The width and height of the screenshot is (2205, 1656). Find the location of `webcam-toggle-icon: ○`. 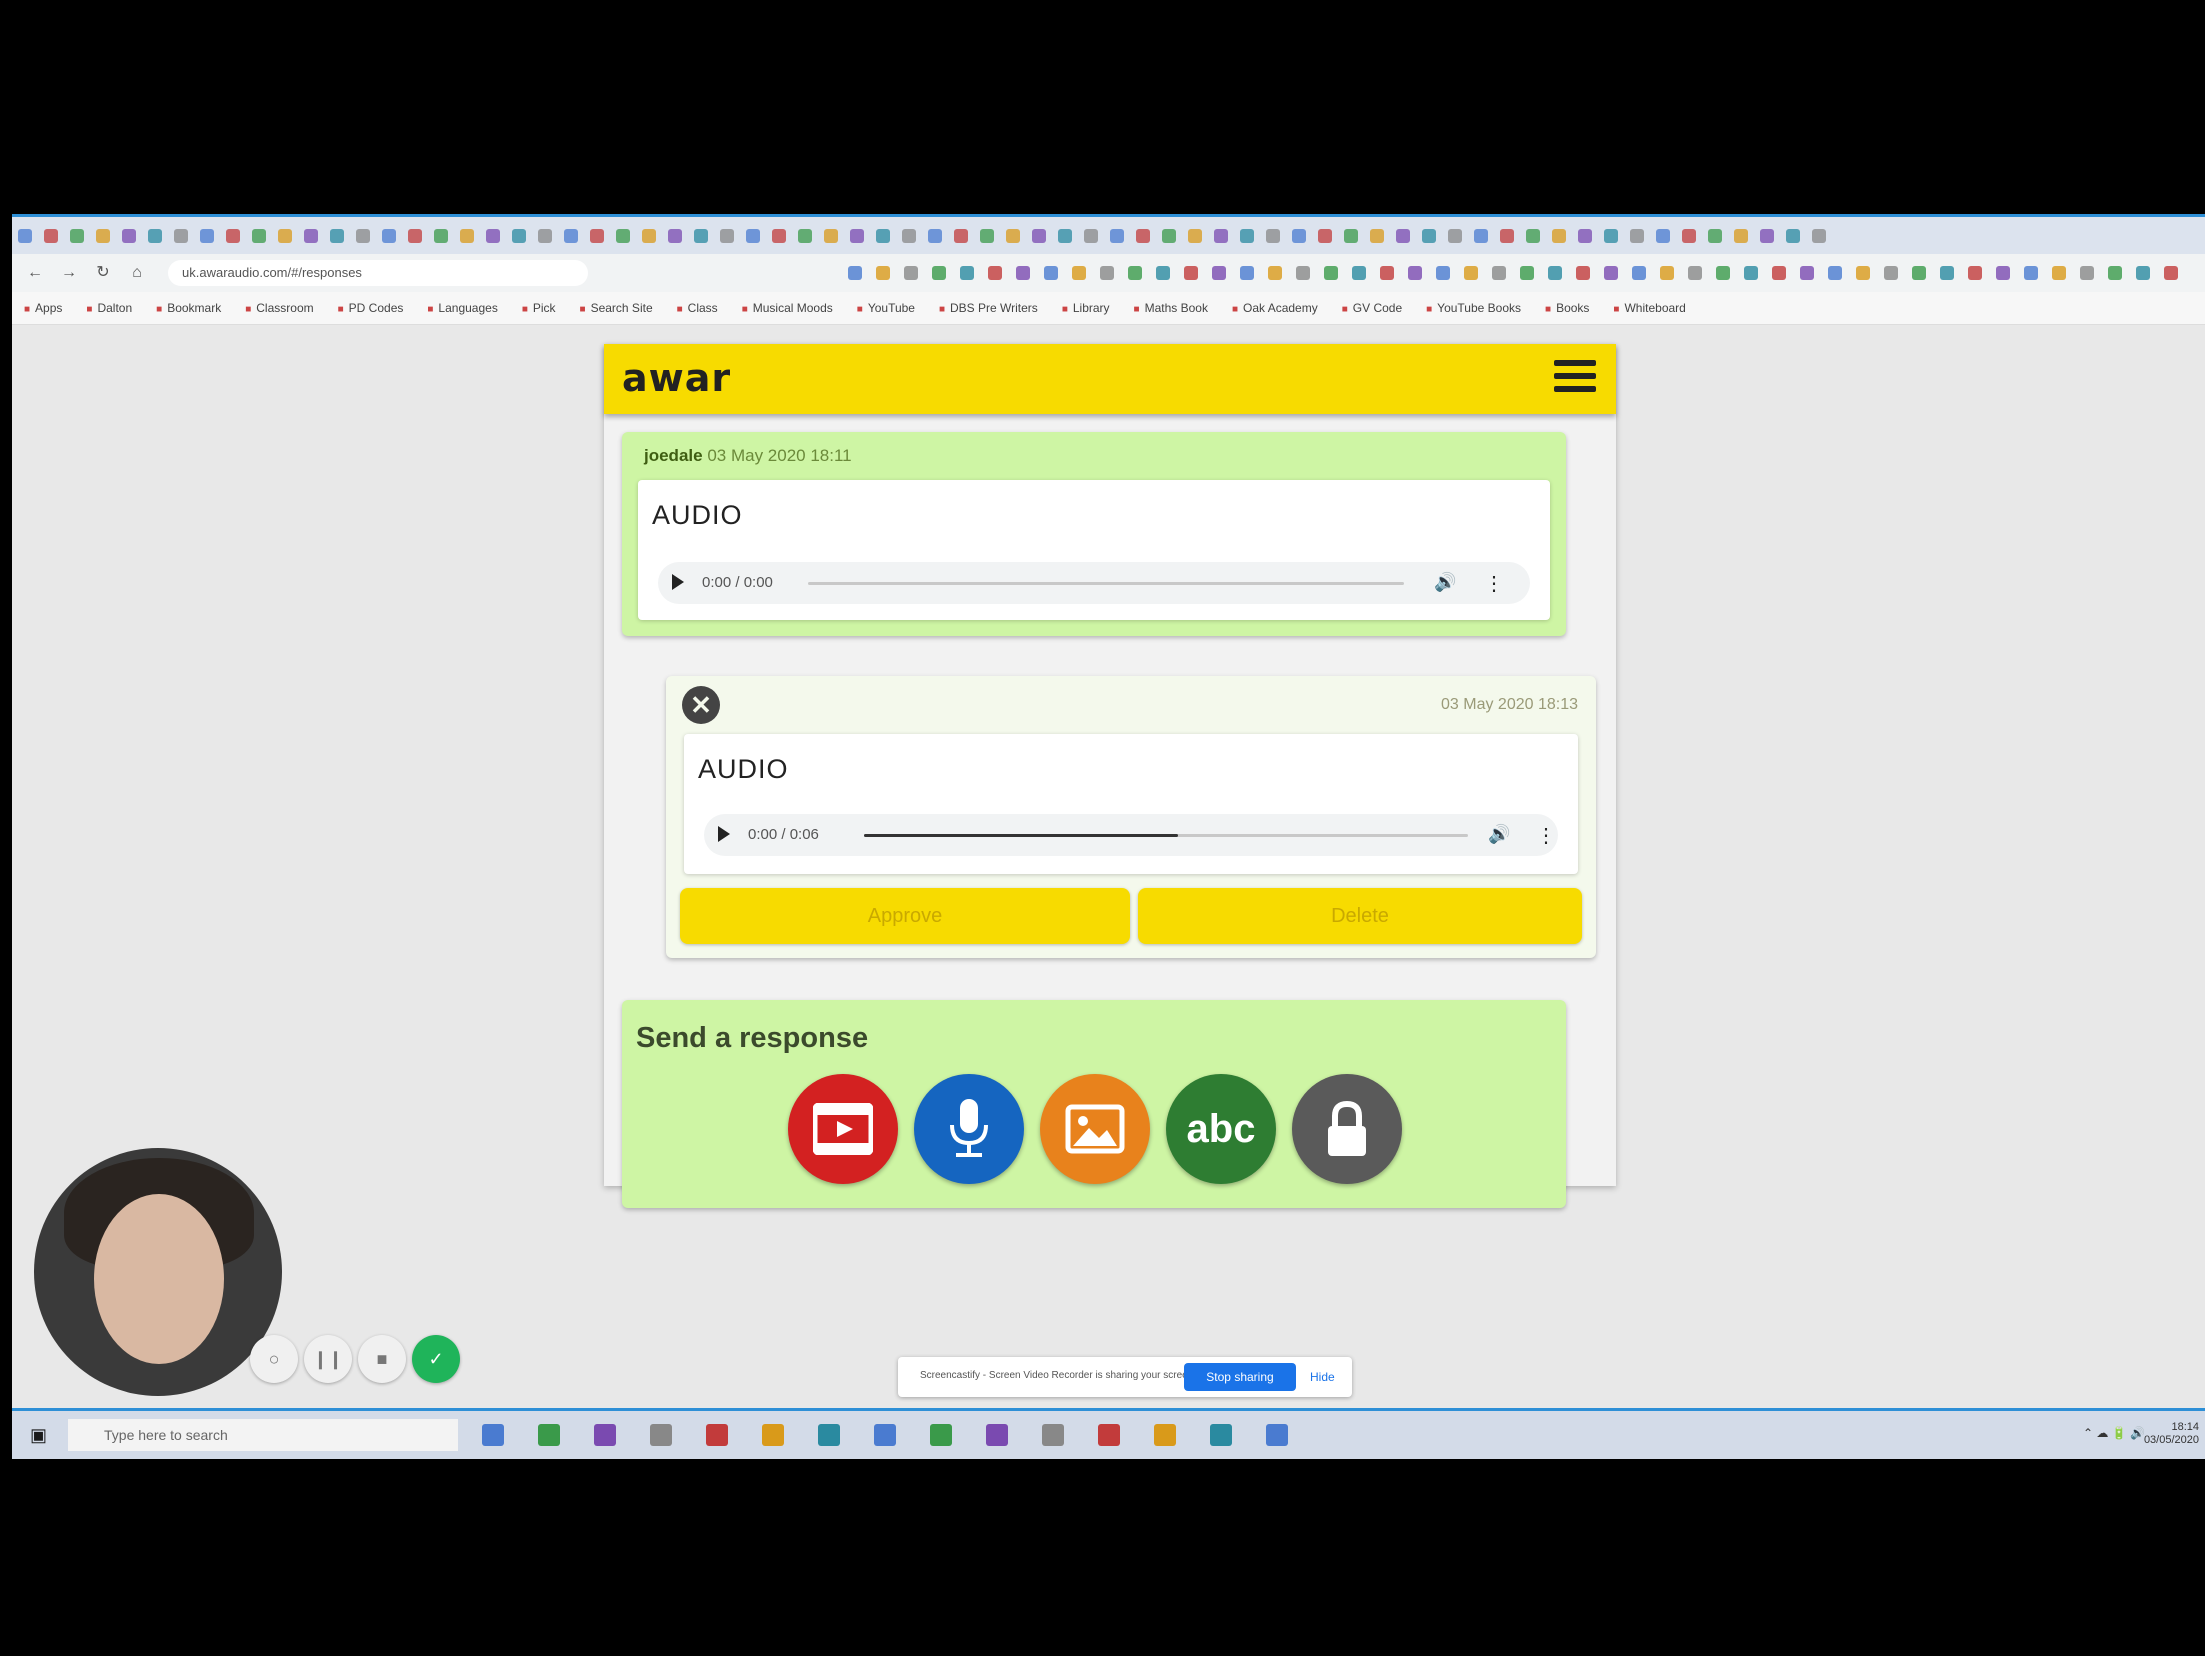

webcam-toggle-icon: ○ is located at coordinates (274, 1359).